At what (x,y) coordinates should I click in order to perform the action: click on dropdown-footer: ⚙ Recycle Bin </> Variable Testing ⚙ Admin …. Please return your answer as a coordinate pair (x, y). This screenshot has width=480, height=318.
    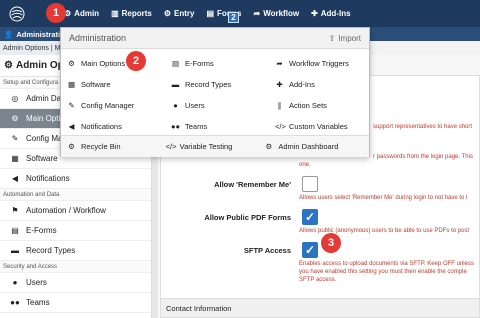
    Looking at the image, I should click on (215, 146).